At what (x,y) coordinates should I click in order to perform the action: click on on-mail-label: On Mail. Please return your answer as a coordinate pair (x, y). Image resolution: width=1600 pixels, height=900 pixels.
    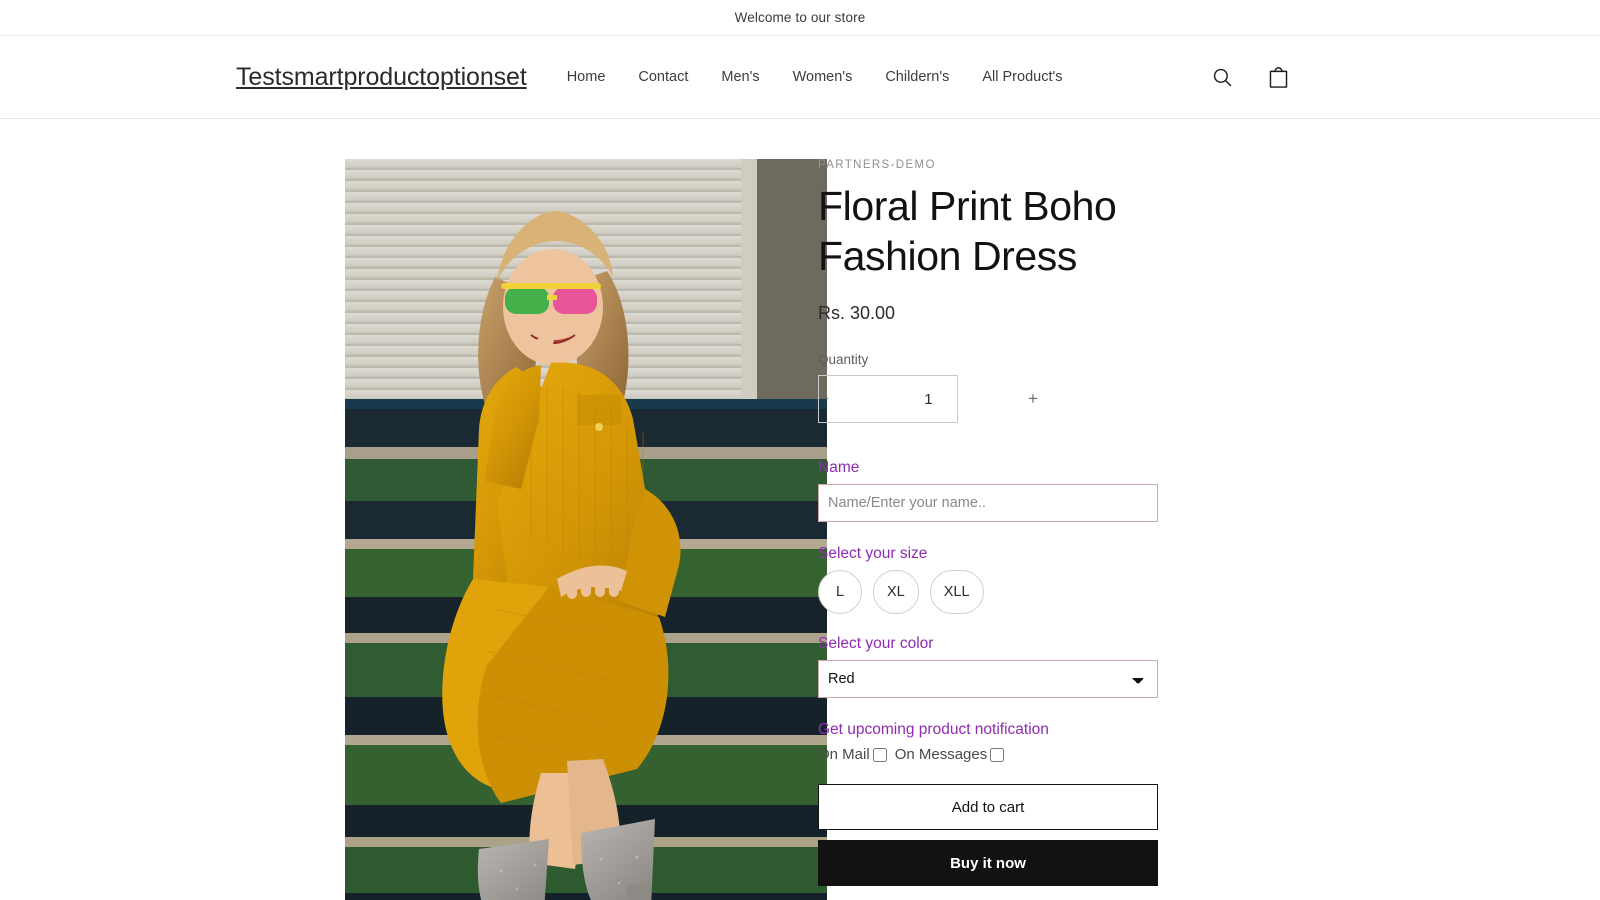
    Looking at the image, I should click on (844, 754).